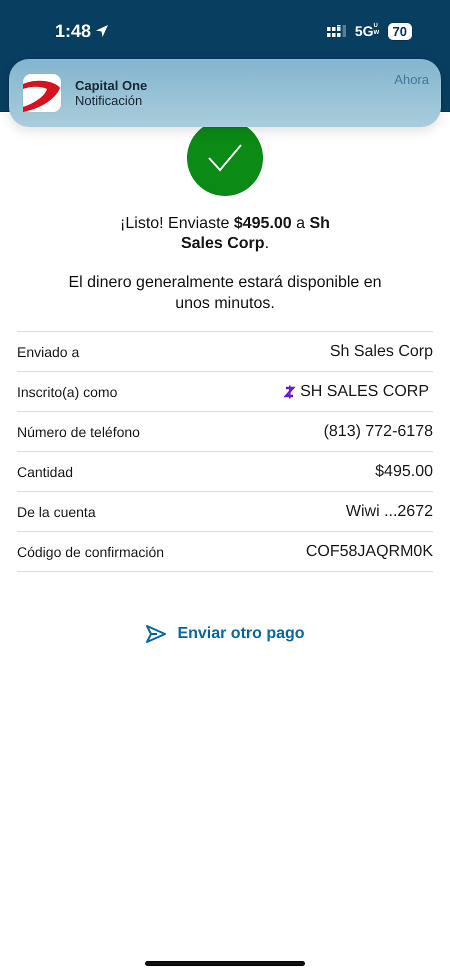 This screenshot has width=450, height=975. I want to click on notification-title: Capital One, so click(111, 85).